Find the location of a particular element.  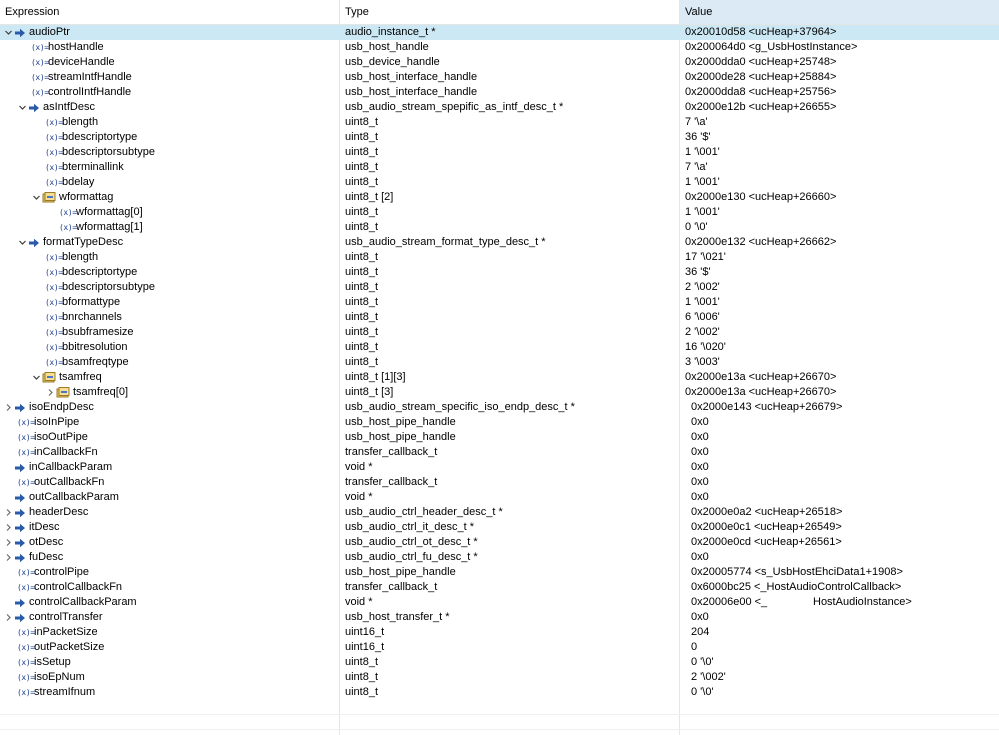

tree-row: (x)= bdelay uint8_t 1 '\001' is located at coordinates (499, 182).